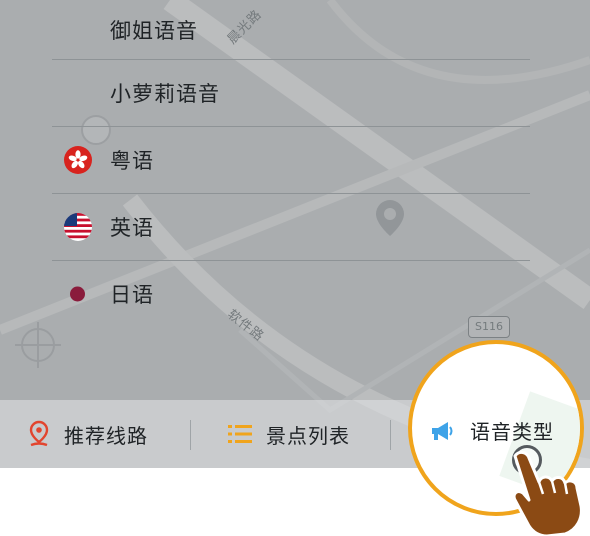  What do you see at coordinates (291, 160) in the screenshot?
I see `voice-item-cantonese: 粤语` at bounding box center [291, 160].